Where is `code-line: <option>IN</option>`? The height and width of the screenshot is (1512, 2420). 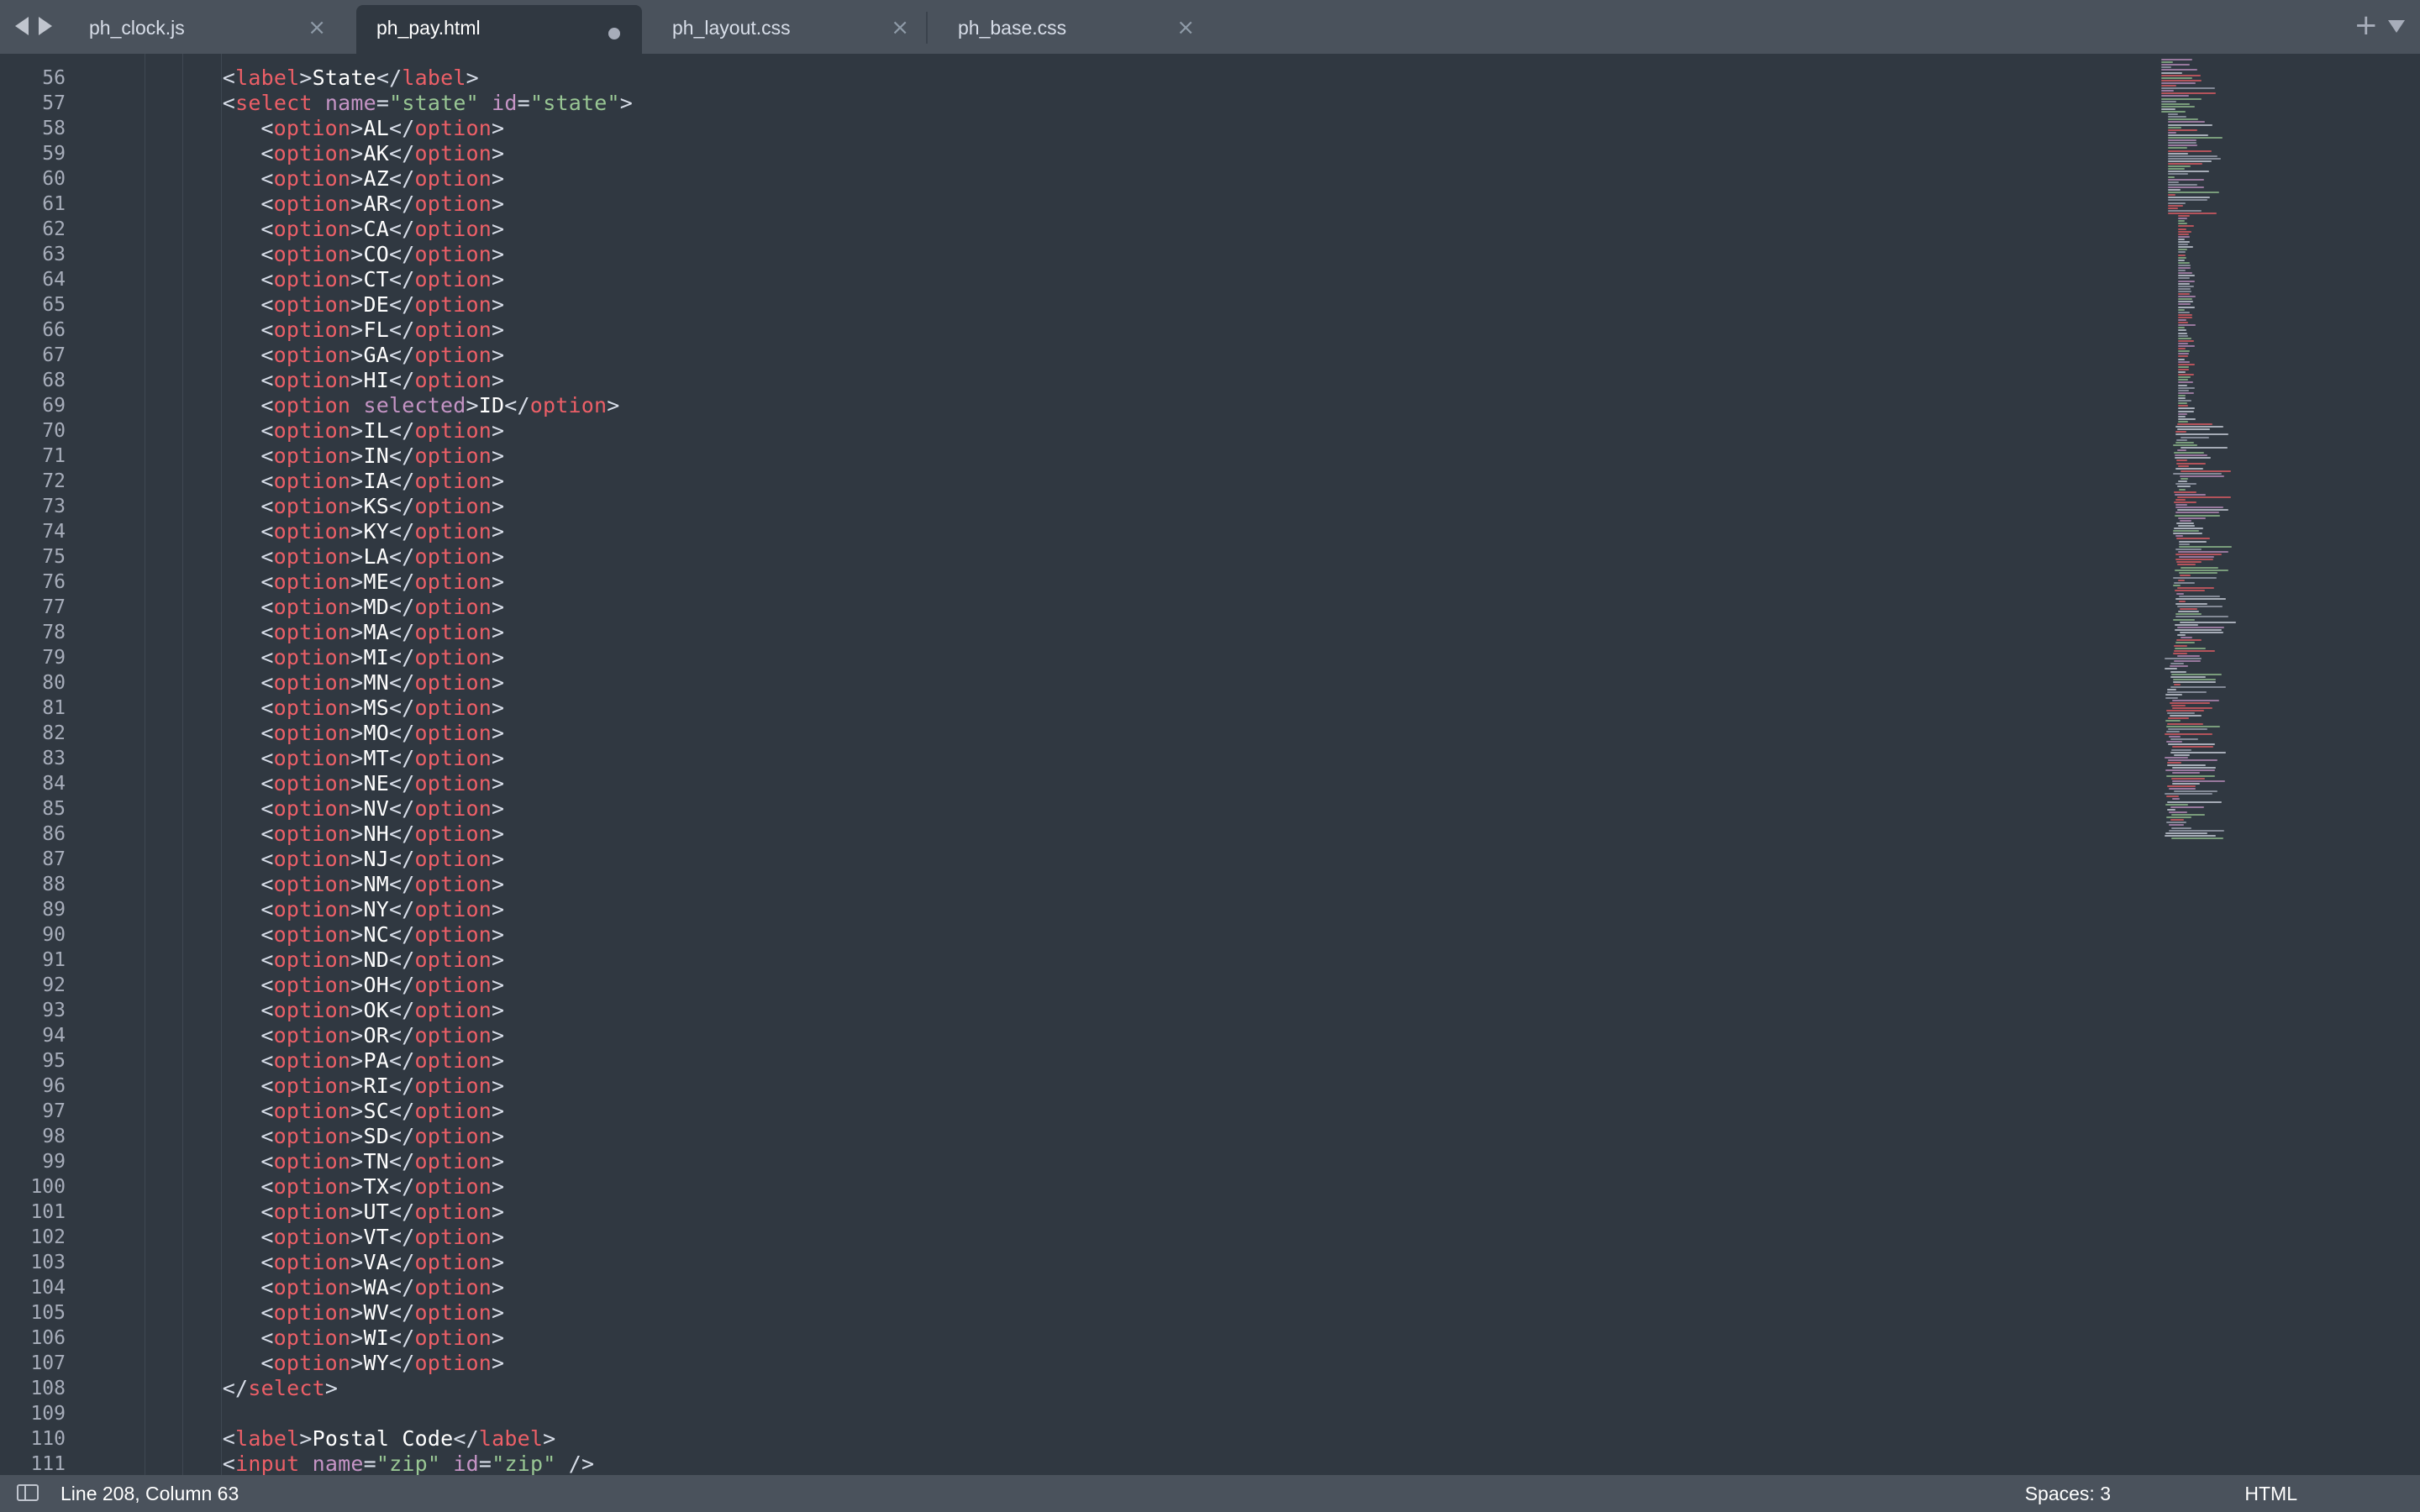 code-line: <option>IN</option> is located at coordinates (382, 456).